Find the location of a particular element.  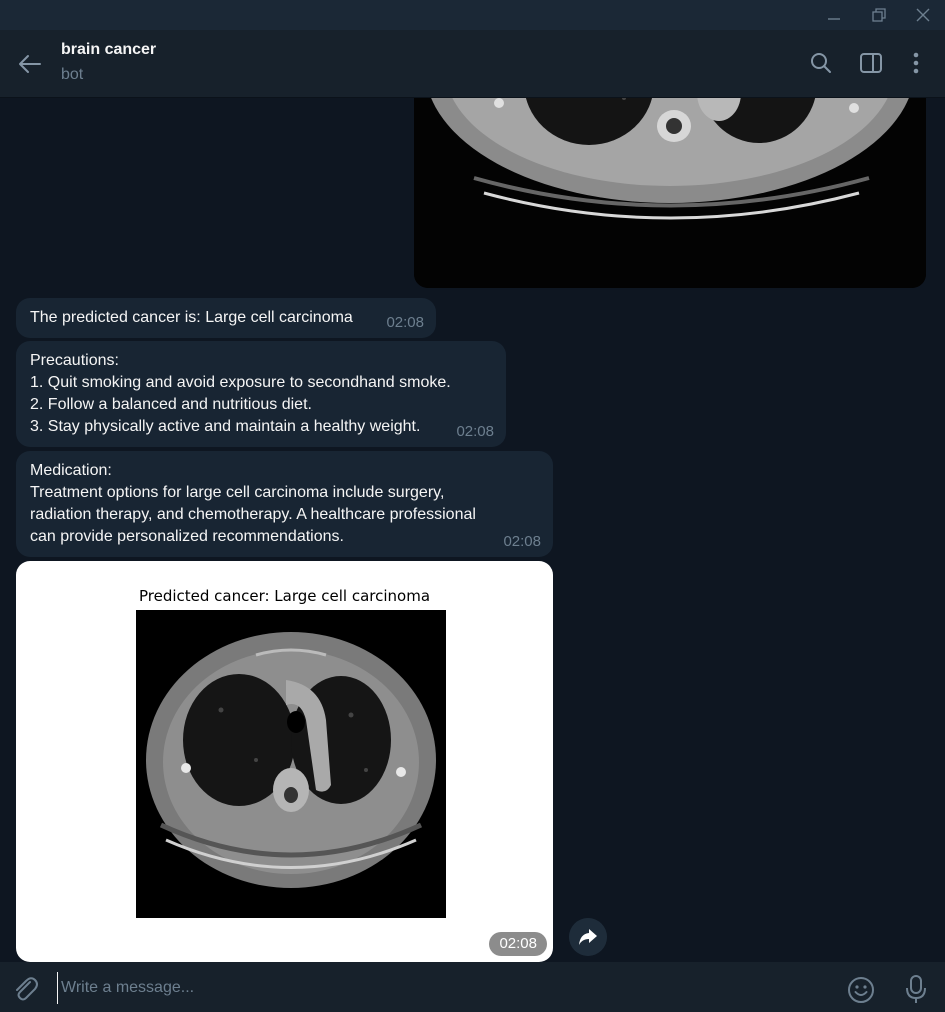

minimize-icon is located at coordinates (834, 15).